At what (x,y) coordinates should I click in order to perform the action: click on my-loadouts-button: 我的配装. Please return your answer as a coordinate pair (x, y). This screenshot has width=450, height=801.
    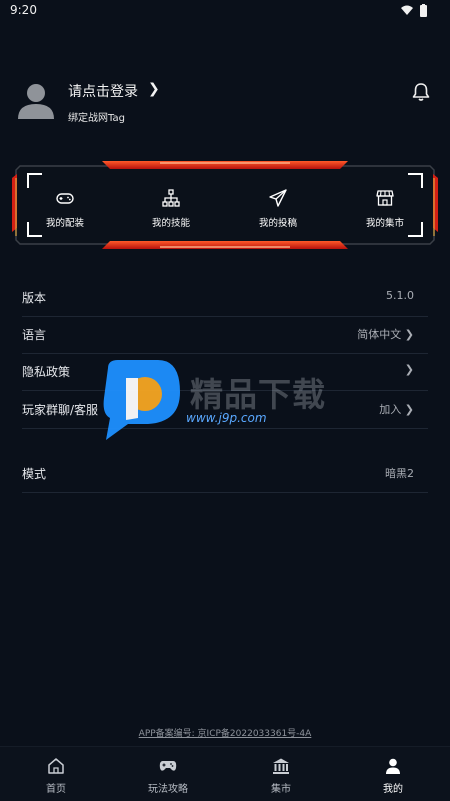
    Looking at the image, I should click on (65, 209).